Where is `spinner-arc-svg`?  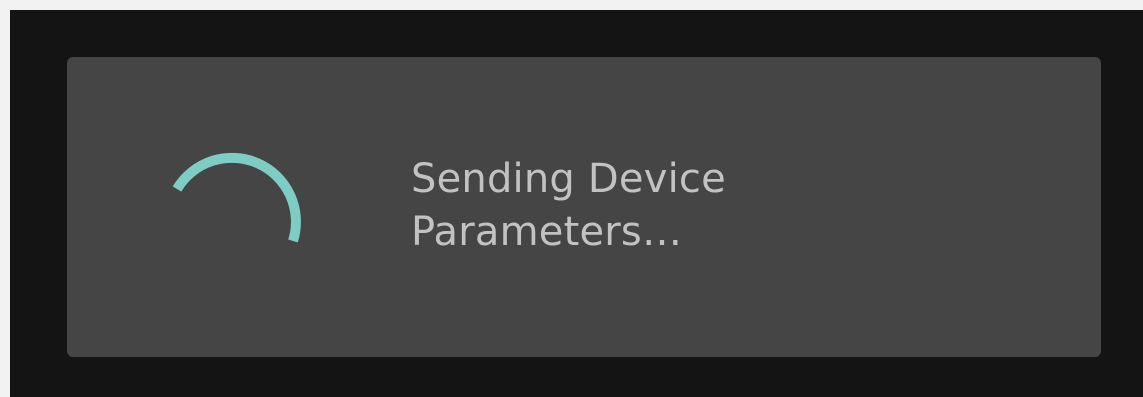
spinner-arc-svg is located at coordinates (236, 197).